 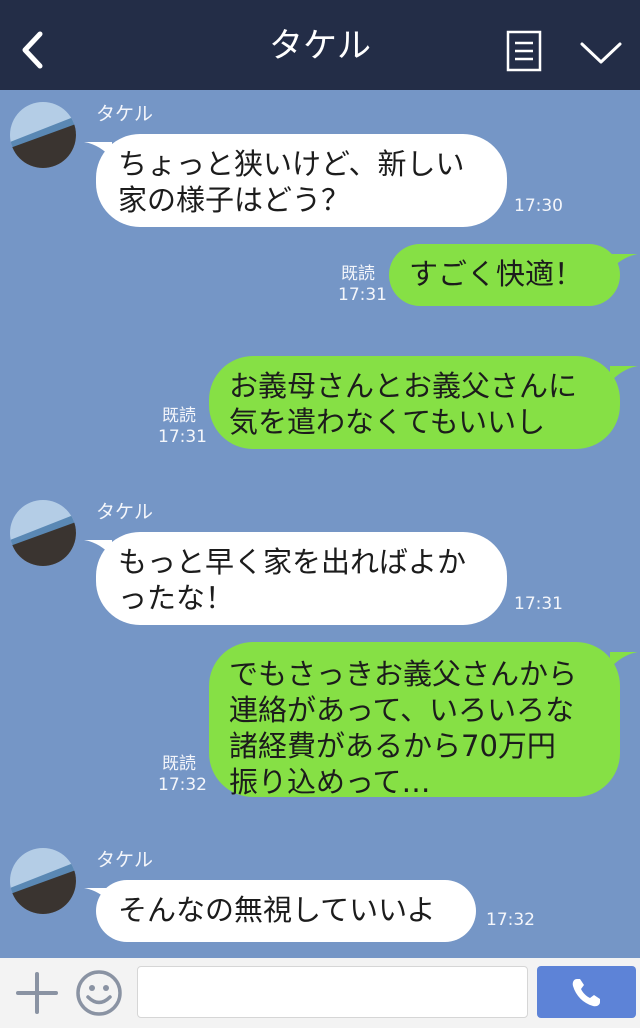 I want to click on call-button, so click(x=586, y=992).